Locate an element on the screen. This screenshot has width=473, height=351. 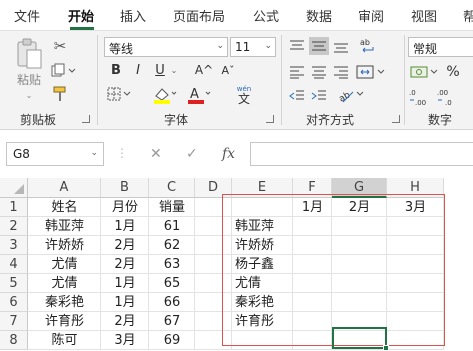
align-right-icon is located at coordinates (341, 72).